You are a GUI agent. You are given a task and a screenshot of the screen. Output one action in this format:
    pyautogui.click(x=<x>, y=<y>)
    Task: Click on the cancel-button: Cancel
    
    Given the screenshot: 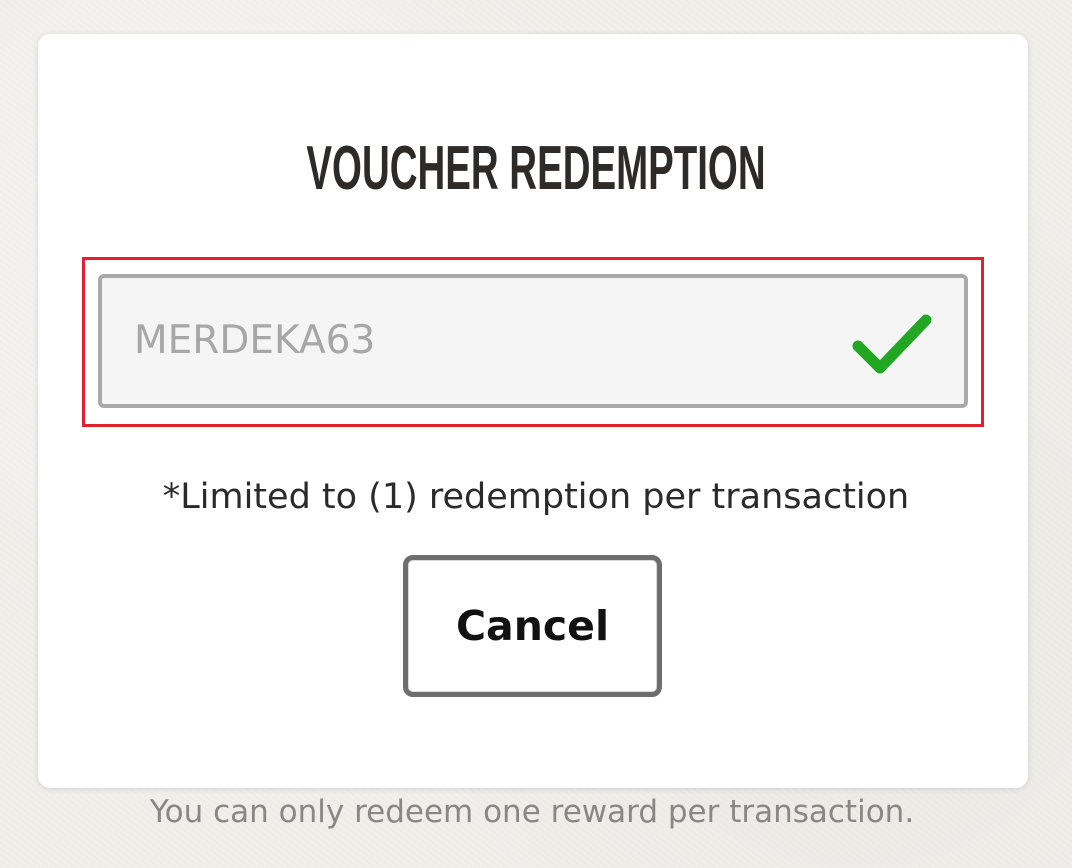 What is the action you would take?
    pyautogui.click(x=532, y=626)
    